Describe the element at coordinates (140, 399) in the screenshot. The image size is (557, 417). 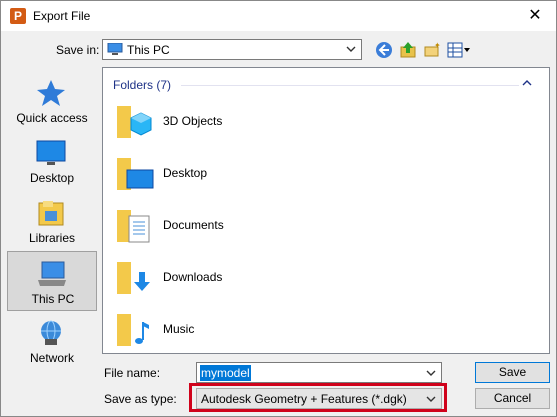
I see `save-as-type-label: Save as type:` at that location.